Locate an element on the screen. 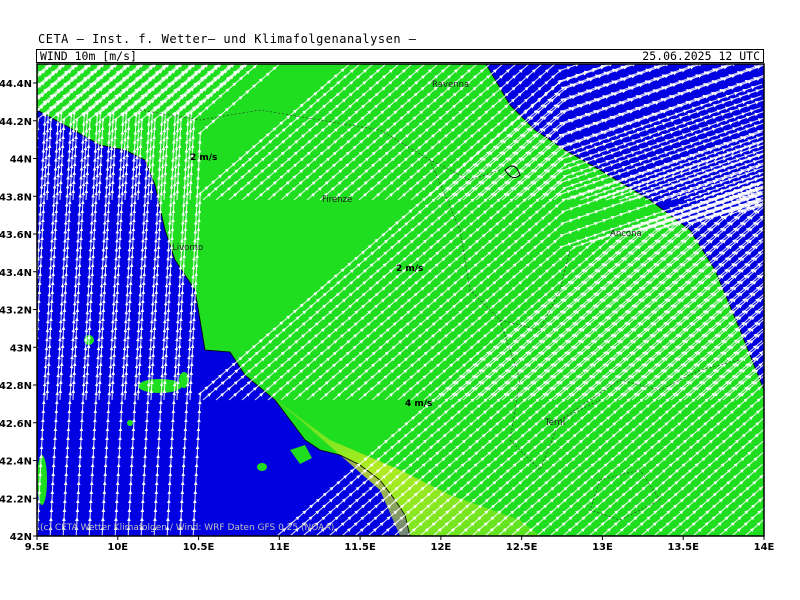 This screenshot has height=600, width=800. x-tick-label: 11.5E is located at coordinates (360, 547).